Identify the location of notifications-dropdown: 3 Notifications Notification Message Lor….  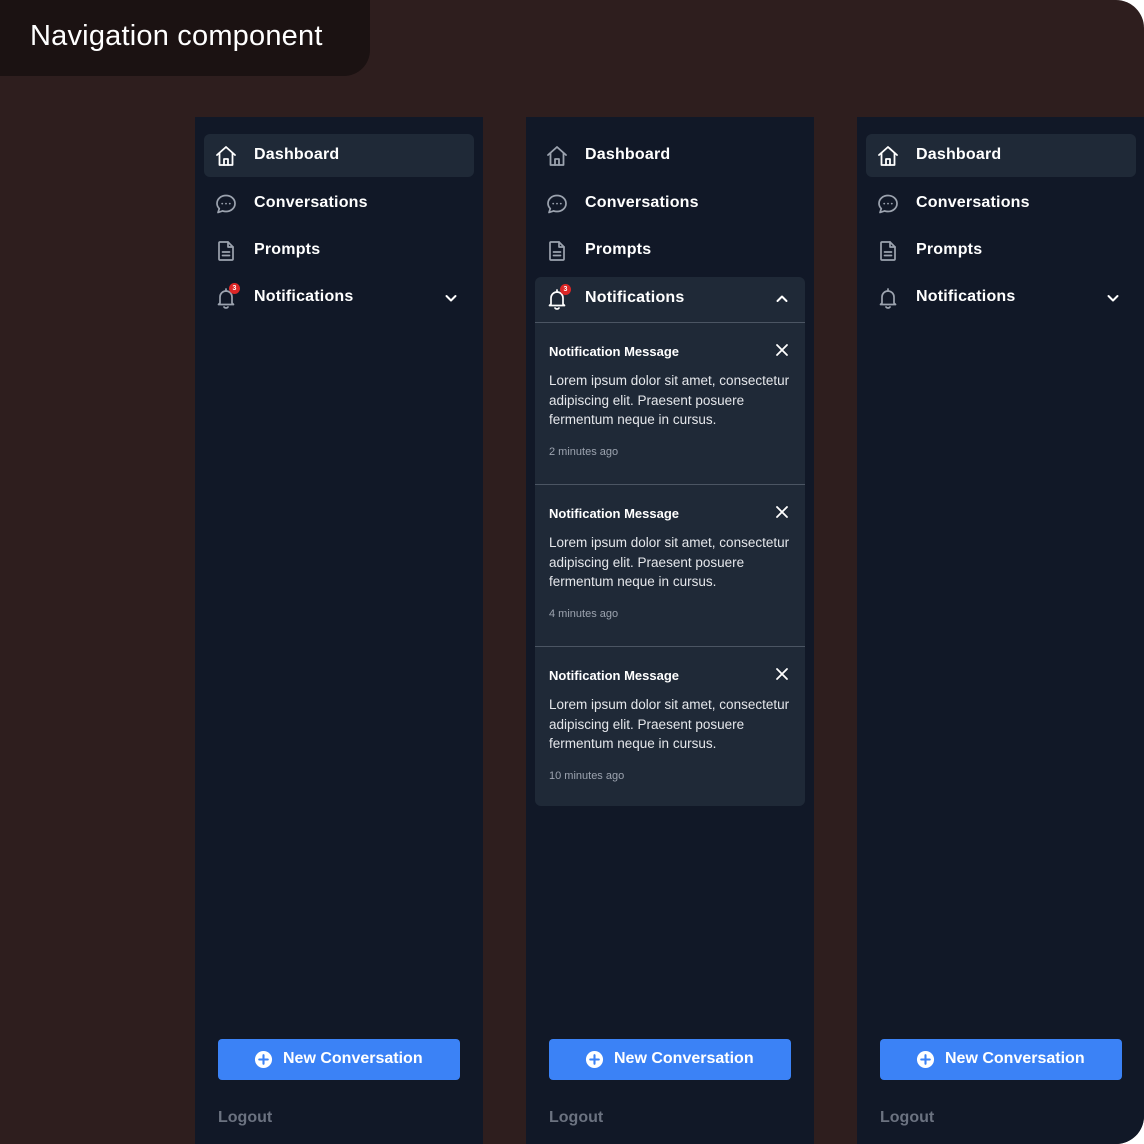
(670, 541).